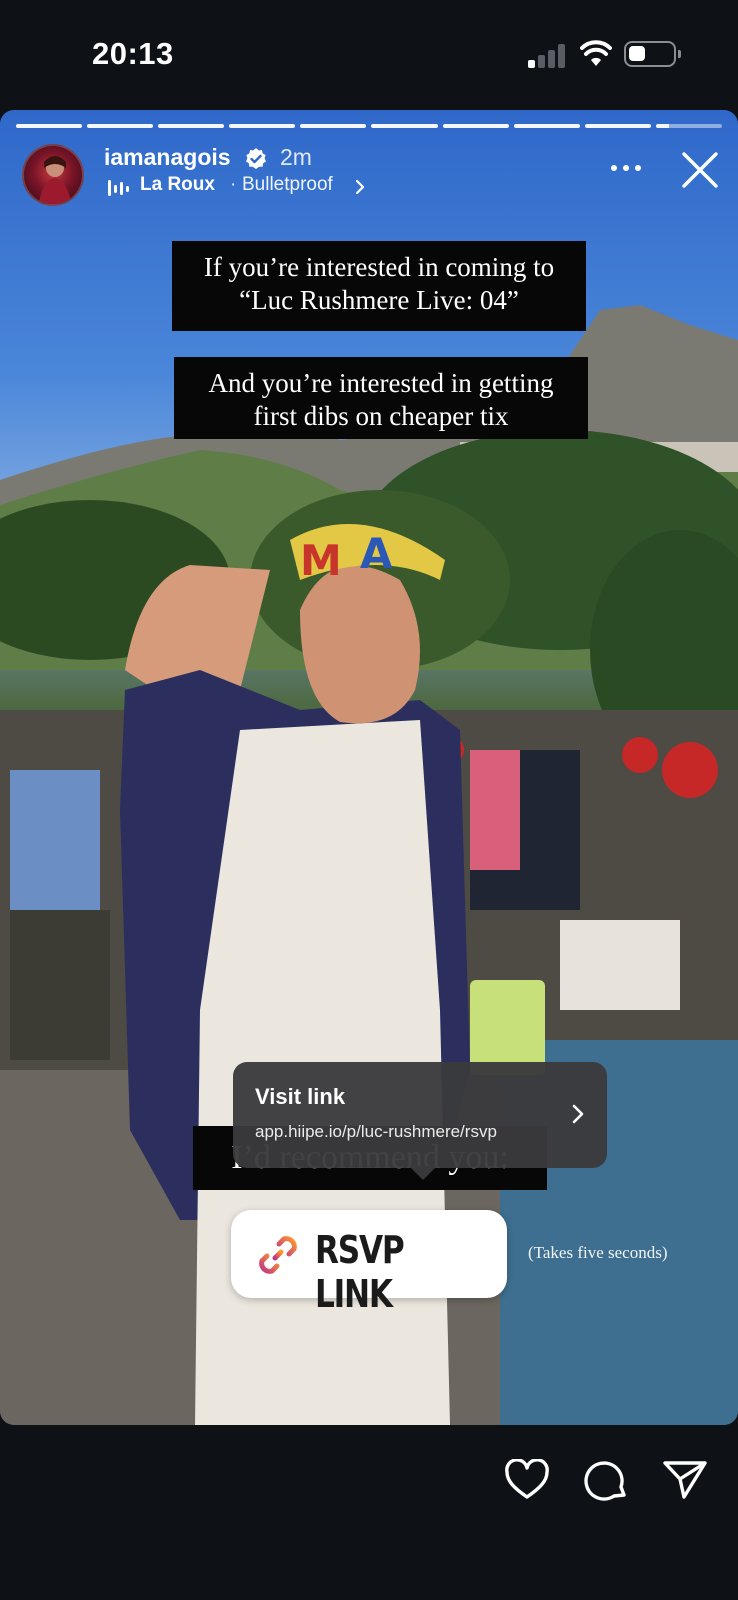 The height and width of the screenshot is (1600, 738). What do you see at coordinates (423, 1173) in the screenshot?
I see `tooltip-tail` at bounding box center [423, 1173].